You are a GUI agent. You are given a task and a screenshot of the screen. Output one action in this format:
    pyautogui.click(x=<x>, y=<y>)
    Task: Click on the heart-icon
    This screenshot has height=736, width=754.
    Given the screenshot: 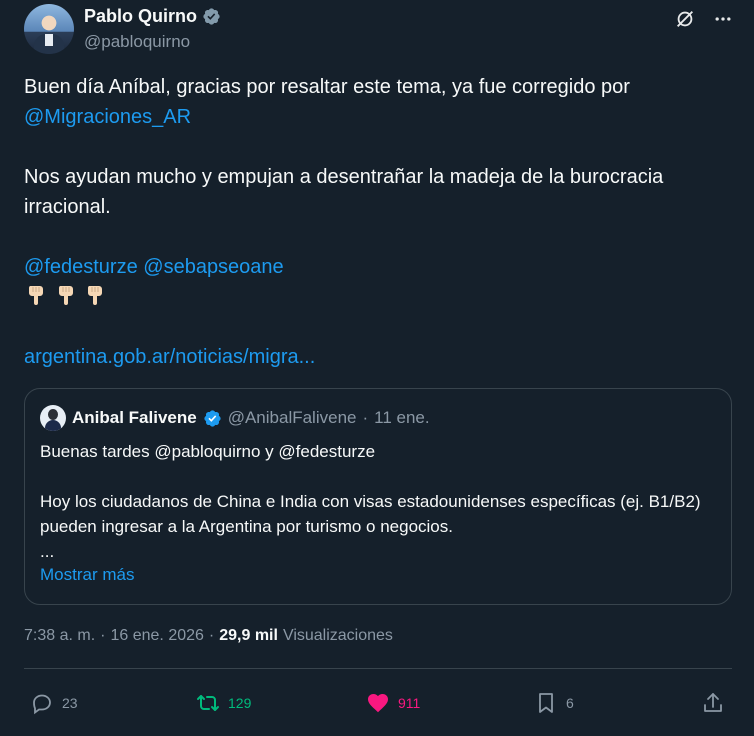 What is the action you would take?
    pyautogui.click(x=378, y=703)
    